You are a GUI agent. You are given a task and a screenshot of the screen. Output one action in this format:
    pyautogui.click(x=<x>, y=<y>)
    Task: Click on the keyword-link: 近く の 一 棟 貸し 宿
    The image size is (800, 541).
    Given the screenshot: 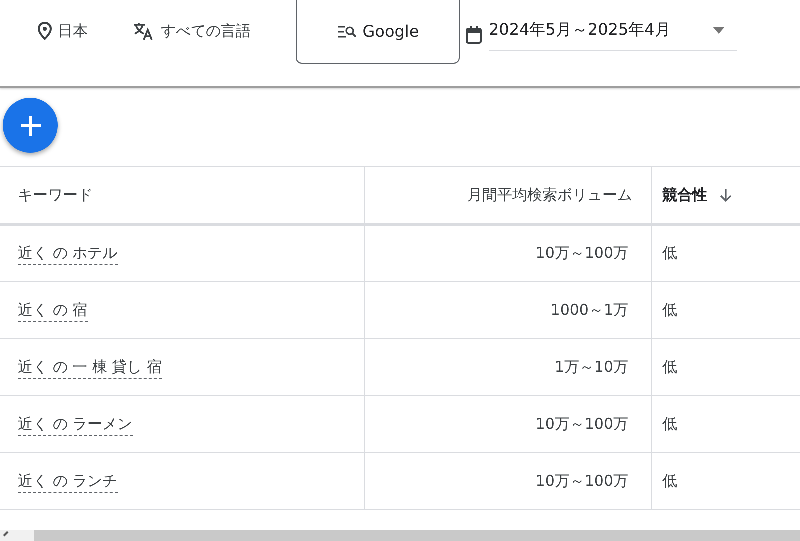 What is the action you would take?
    pyautogui.click(x=90, y=368)
    